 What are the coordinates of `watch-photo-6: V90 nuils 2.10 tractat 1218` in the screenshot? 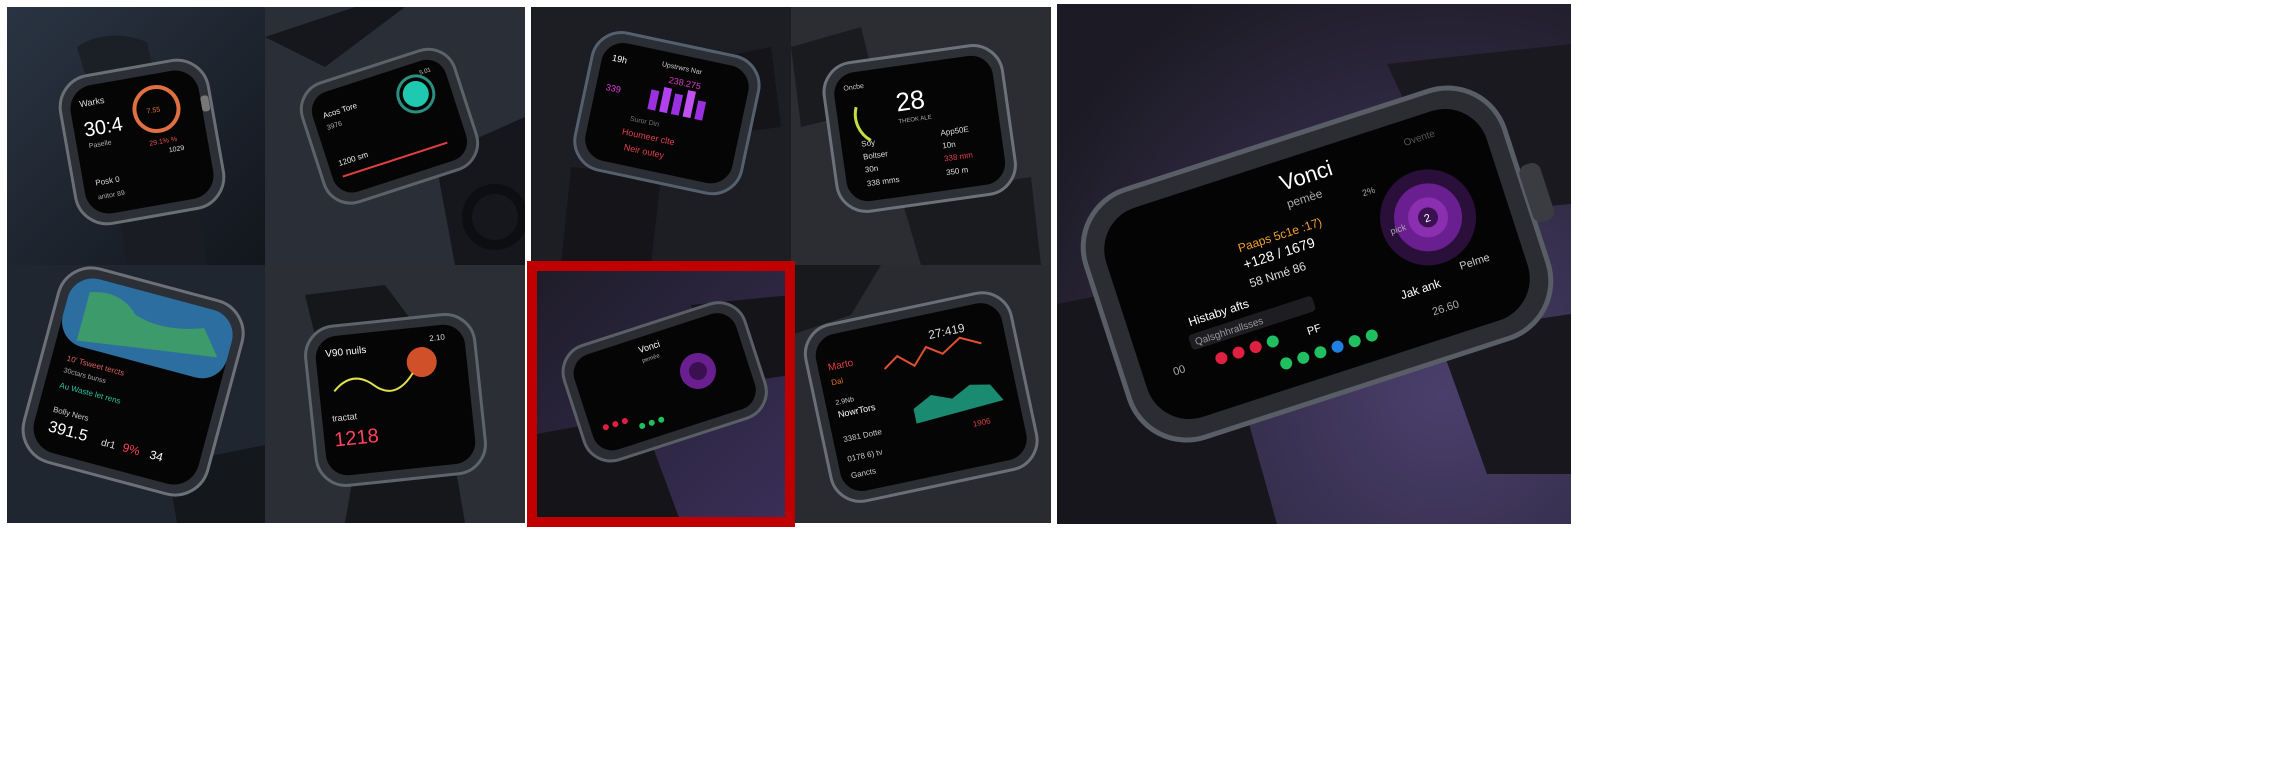 It's located at (395, 394).